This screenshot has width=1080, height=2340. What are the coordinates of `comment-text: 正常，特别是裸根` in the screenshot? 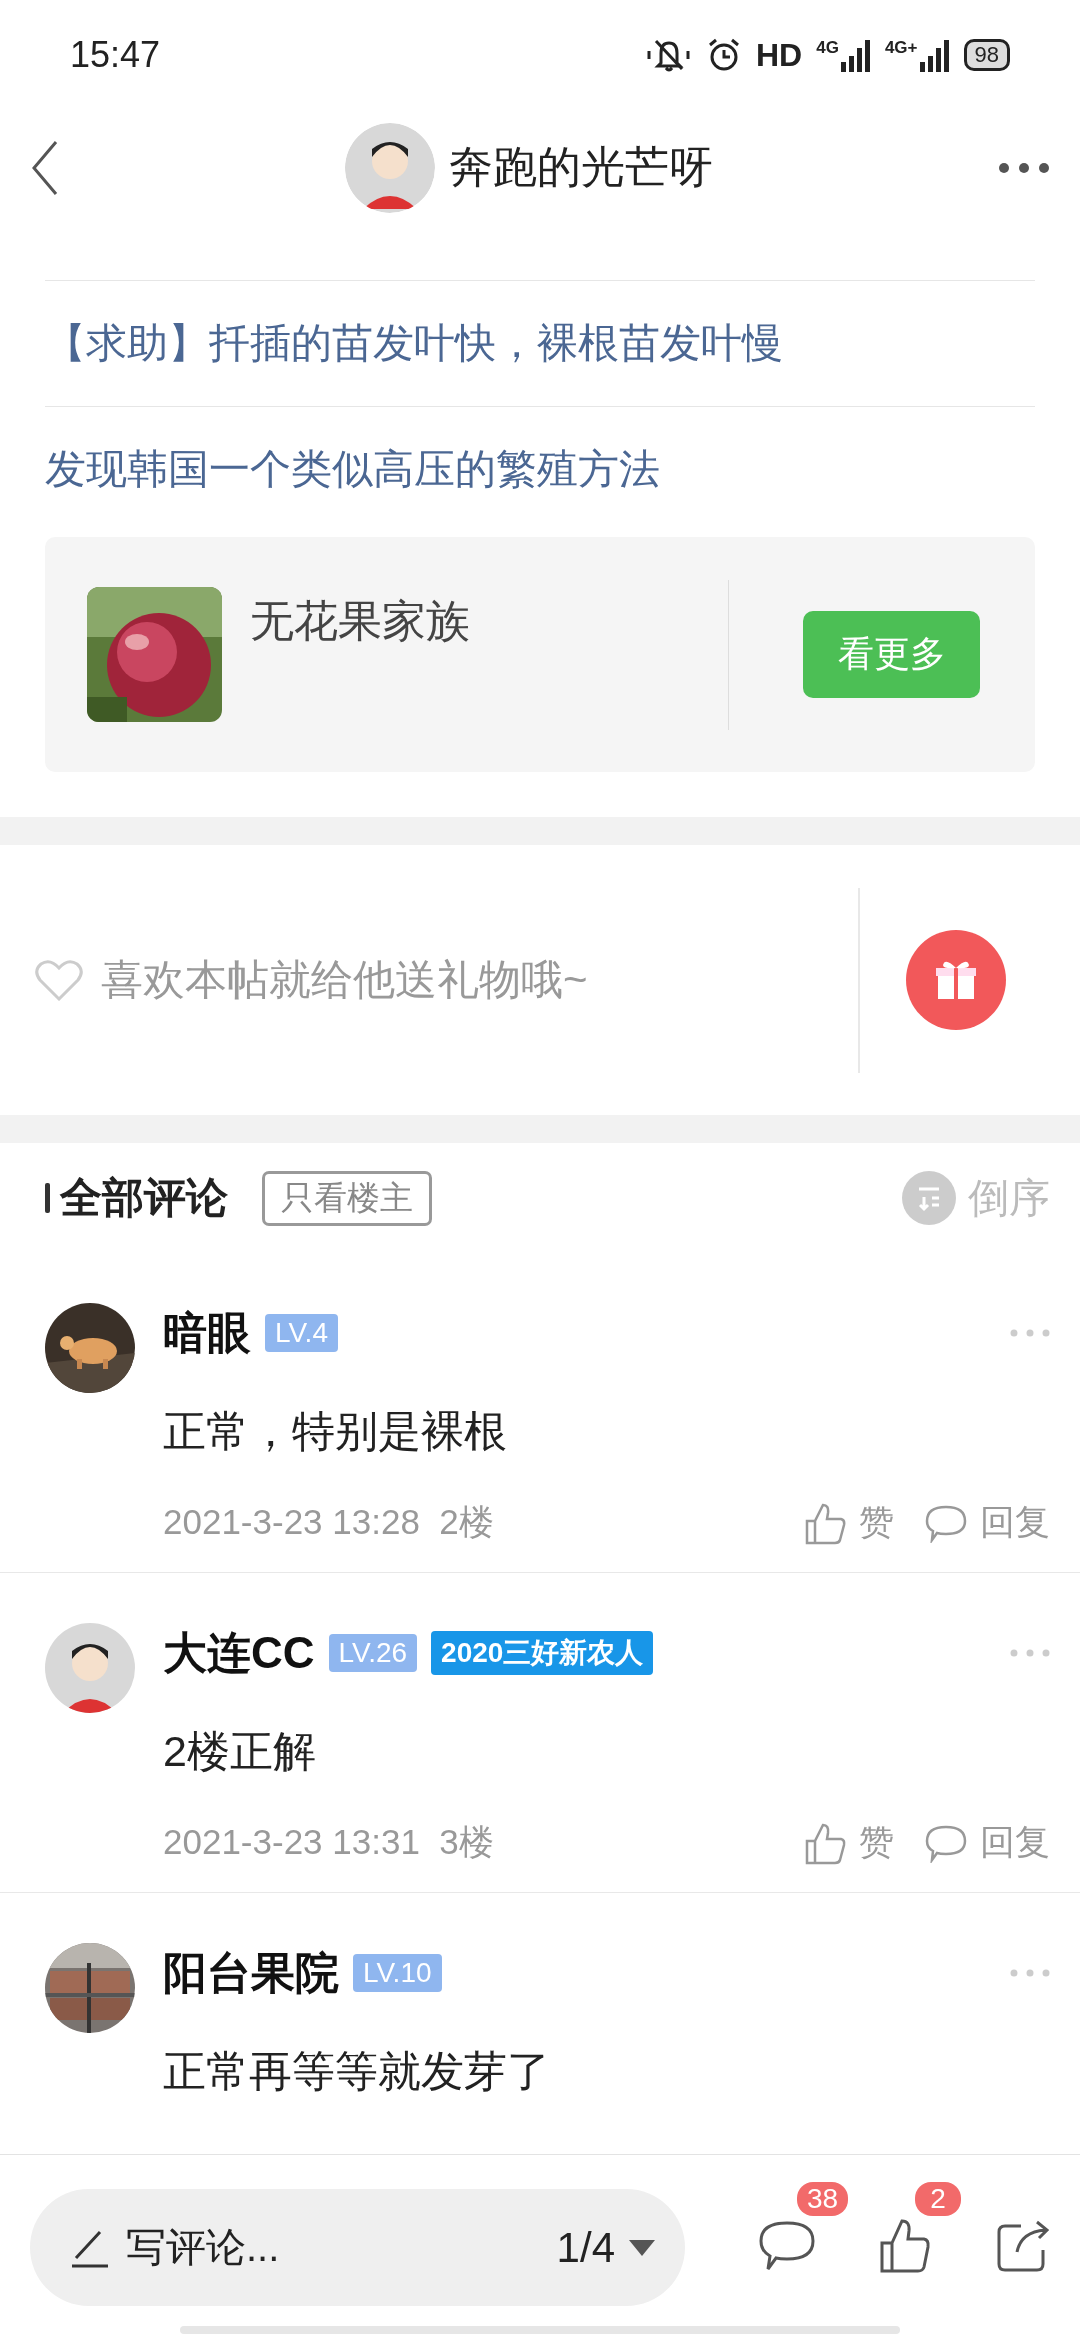 It's located at (335, 1431).